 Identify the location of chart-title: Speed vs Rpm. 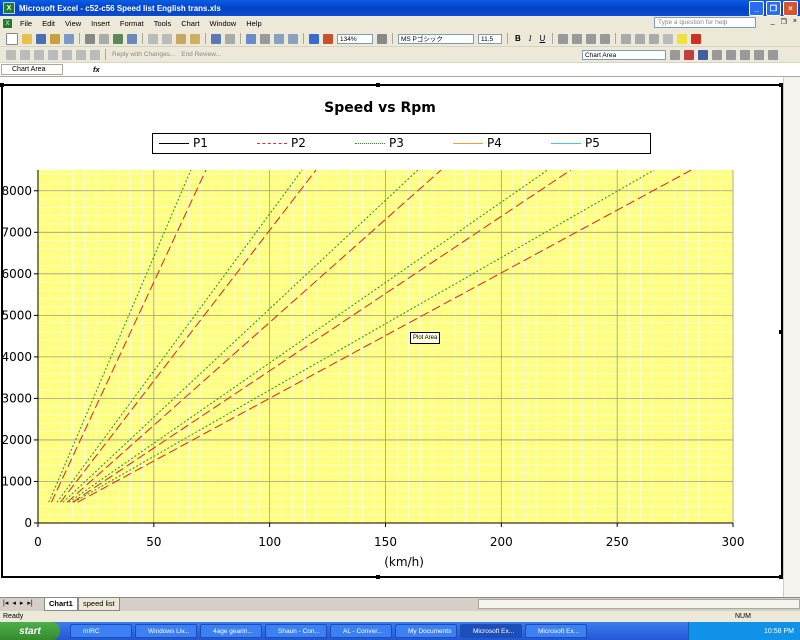
(380, 108).